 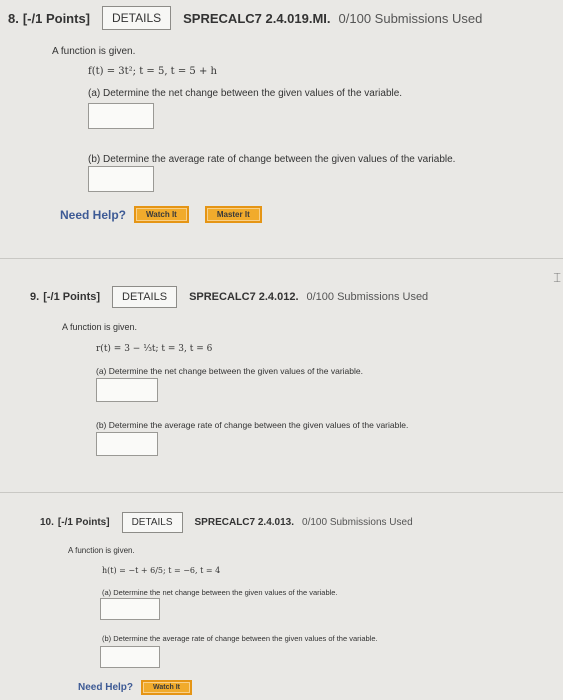 I want to click on function-formula: r(t) = 3 − ⅓t; t = 3, t = 6, so click(x=154, y=349).